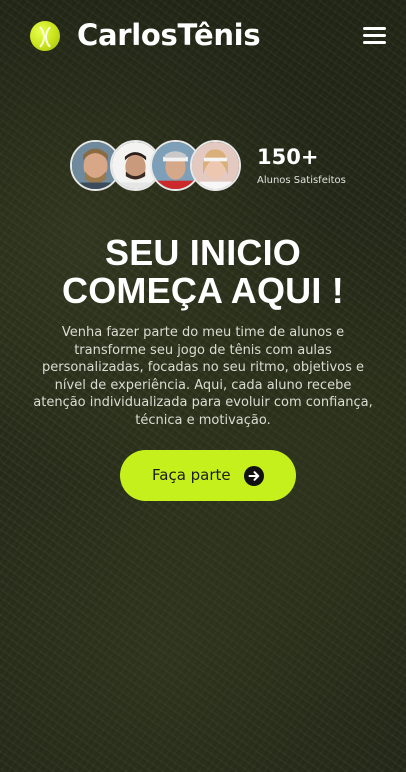  What do you see at coordinates (301, 180) in the screenshot?
I see `students-count-label: Alunos Satisfeitos` at bounding box center [301, 180].